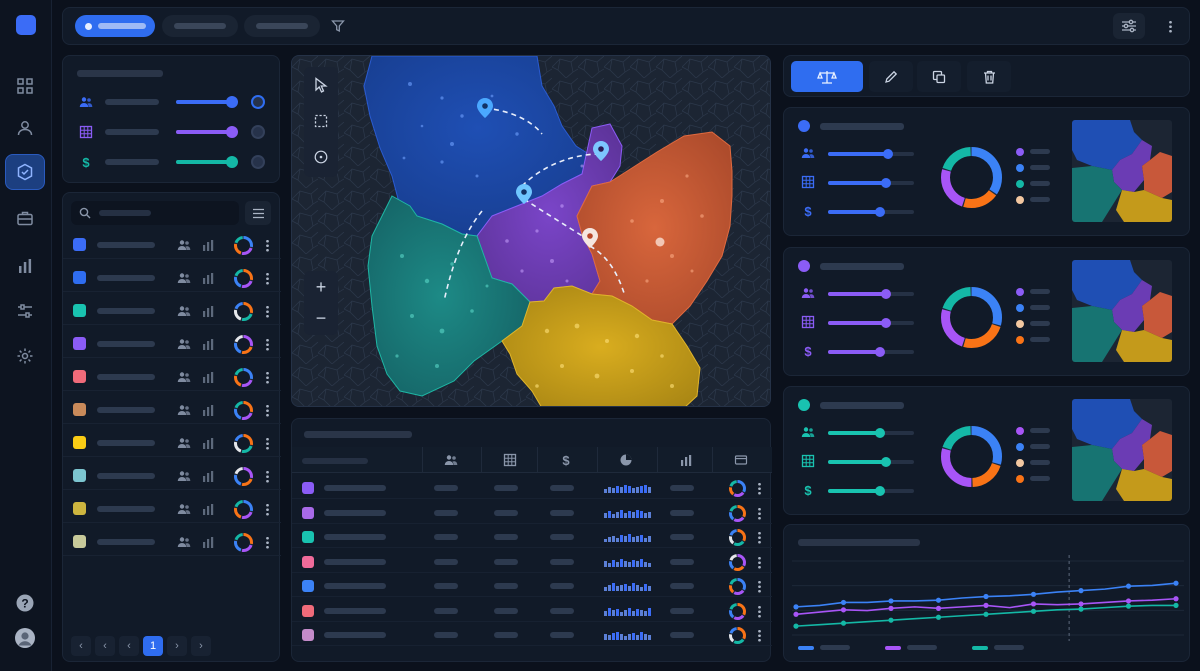 Image resolution: width=1200 pixels, height=671 pixels. What do you see at coordinates (200, 26) in the screenshot?
I see `tab-secondary` at bounding box center [200, 26].